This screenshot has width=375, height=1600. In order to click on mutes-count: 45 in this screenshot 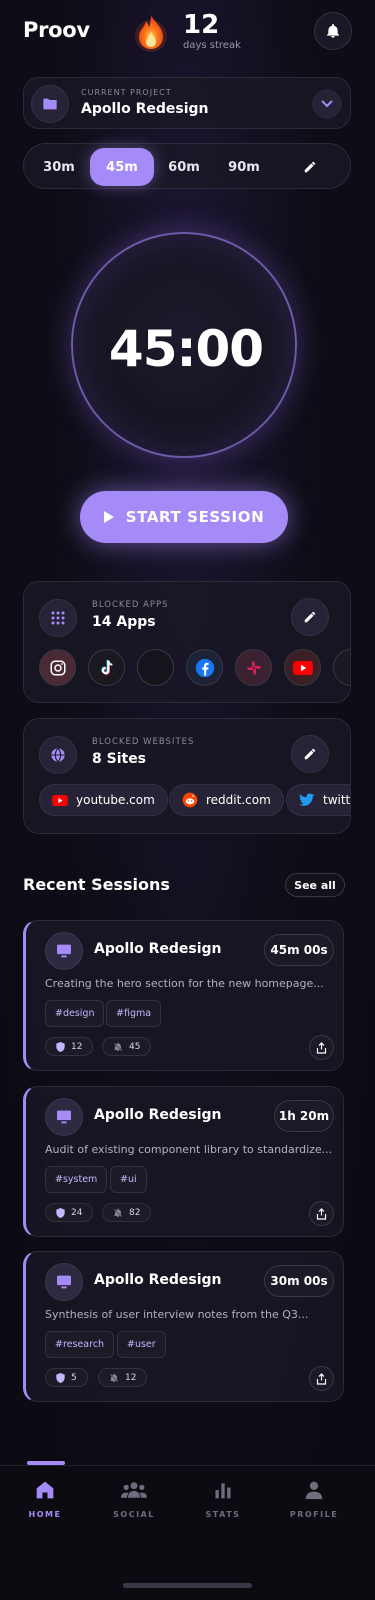, I will do `click(135, 1046)`.